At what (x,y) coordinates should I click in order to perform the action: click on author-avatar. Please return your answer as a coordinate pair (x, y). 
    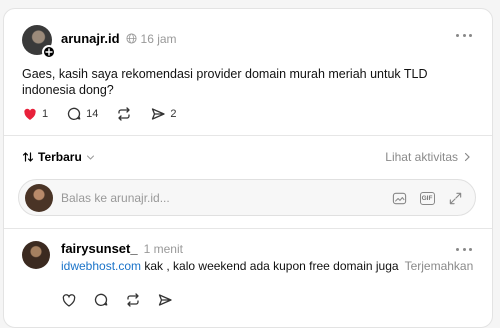
    Looking at the image, I should click on (39, 42).